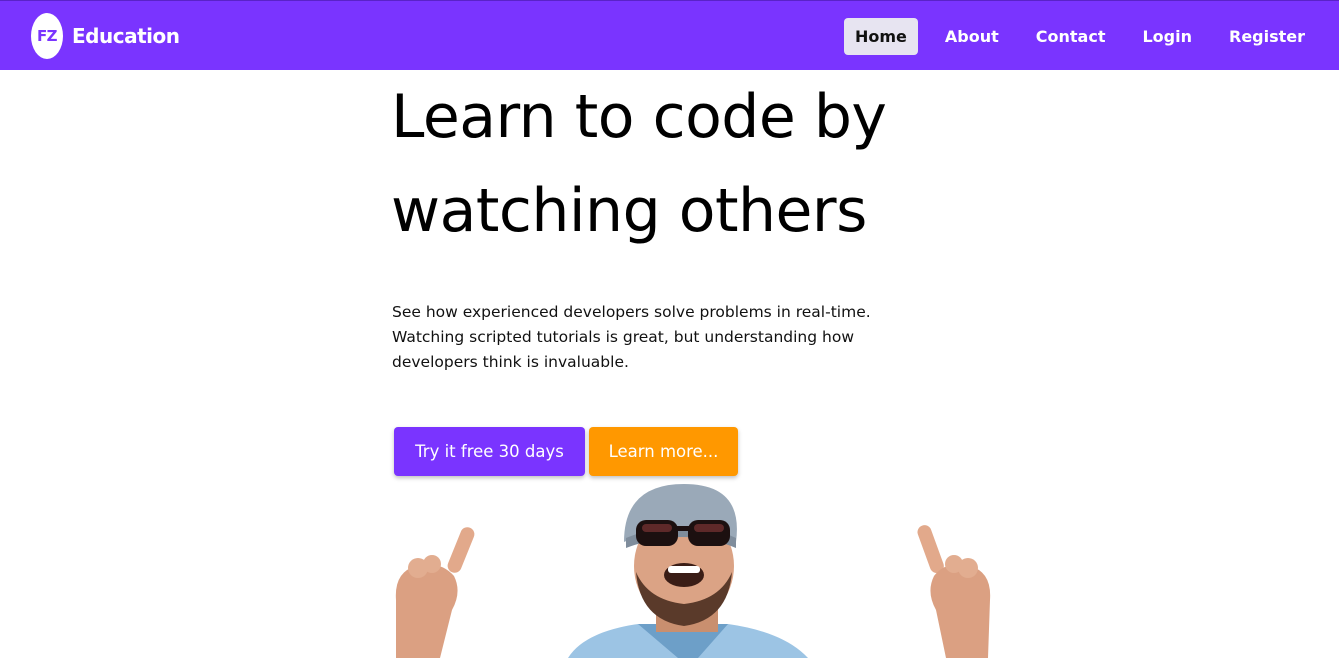 This screenshot has width=1339, height=658. I want to click on nav-link-about: About, so click(972, 36).